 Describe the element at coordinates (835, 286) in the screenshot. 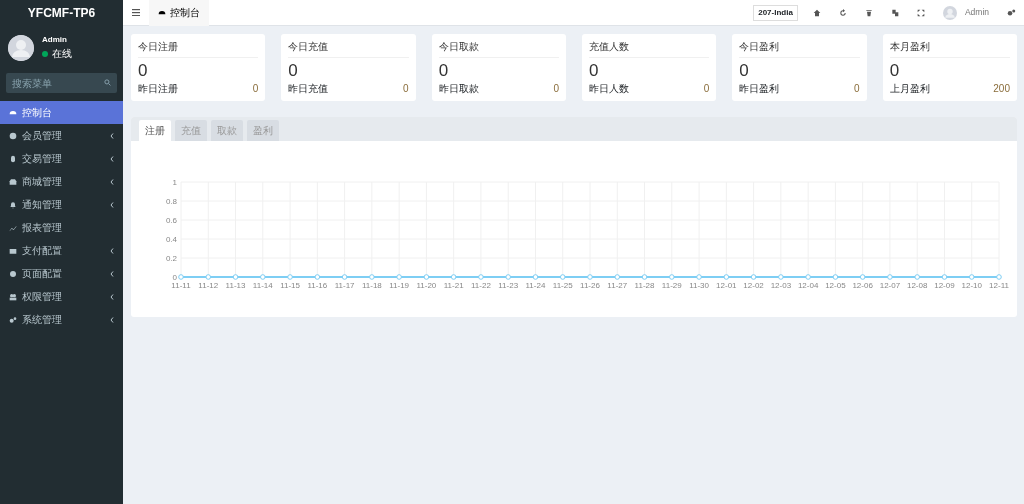

I see `x-tick-label: 12-05` at that location.